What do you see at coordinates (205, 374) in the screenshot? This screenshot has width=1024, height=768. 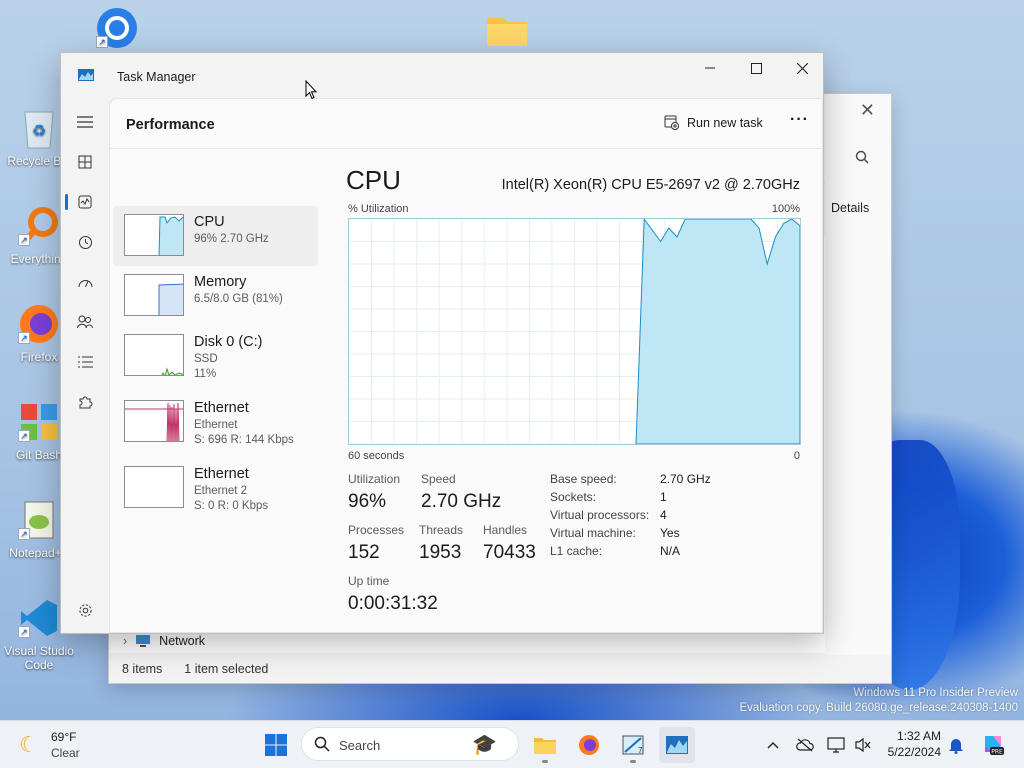 I see `device-detail: 11%` at bounding box center [205, 374].